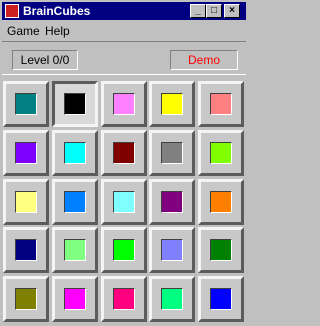 The image size is (320, 326). Describe the element at coordinates (124, 11) in the screenshot. I see `title-bar: BrainCubes _ □ ×` at that location.